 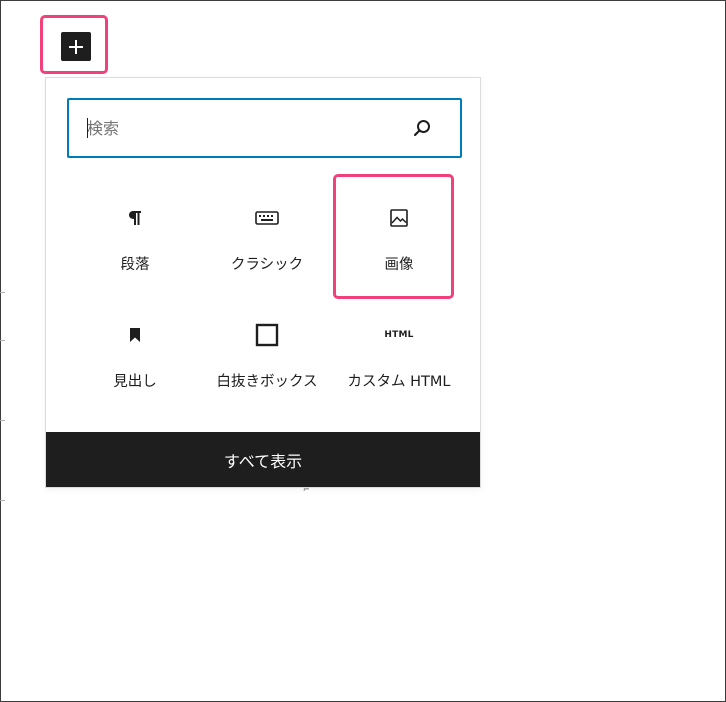 I want to click on block-label: カスタム HTML, so click(x=399, y=382).